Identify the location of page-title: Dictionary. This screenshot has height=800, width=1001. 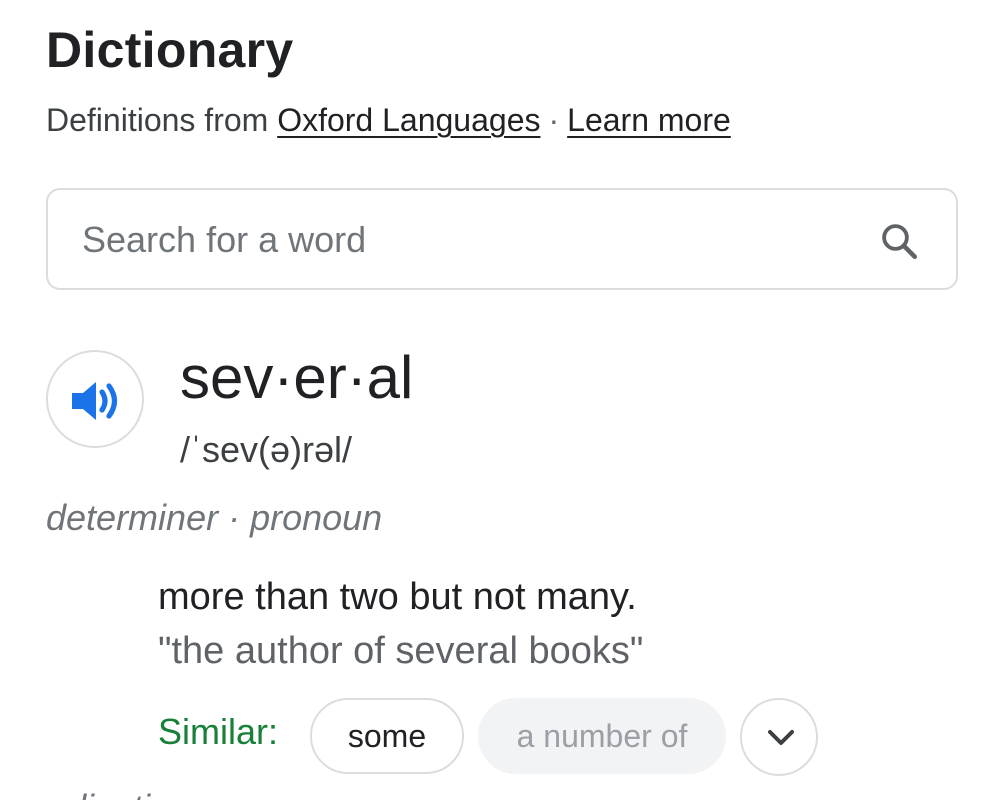
(170, 50).